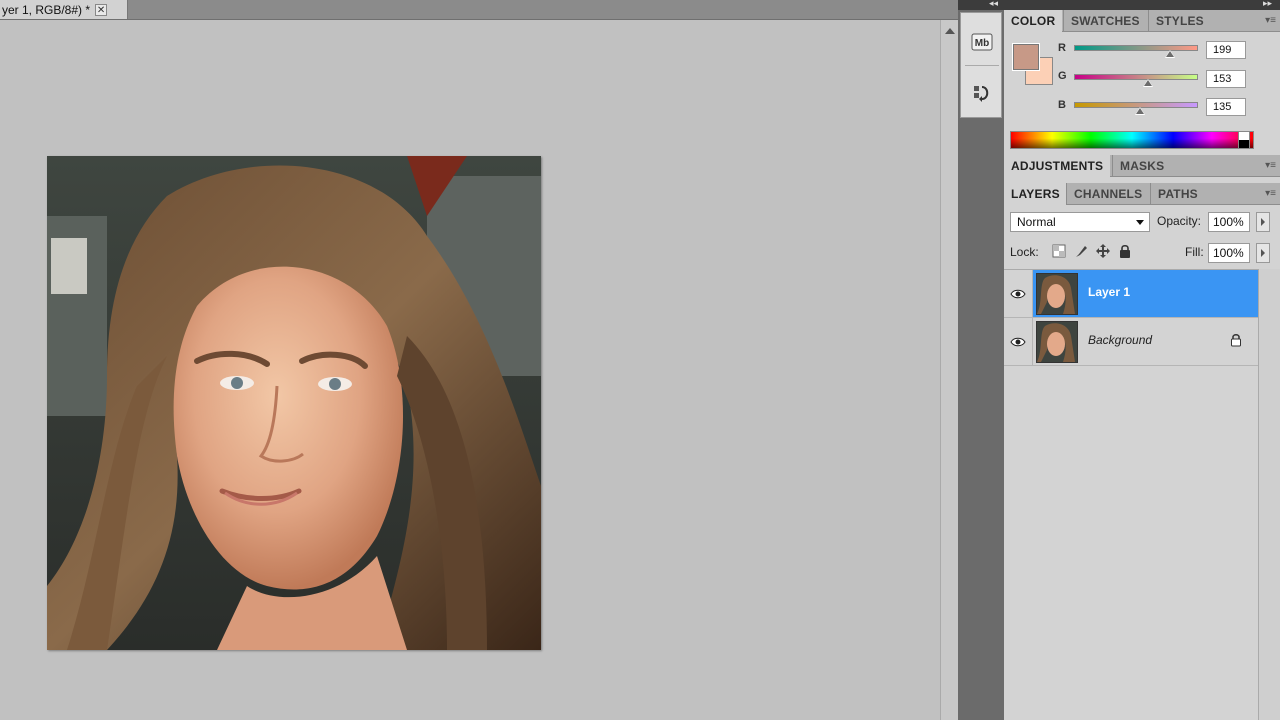 Image resolution: width=1280 pixels, height=720 pixels. I want to click on blue-value-field: 135, so click(1226, 107).